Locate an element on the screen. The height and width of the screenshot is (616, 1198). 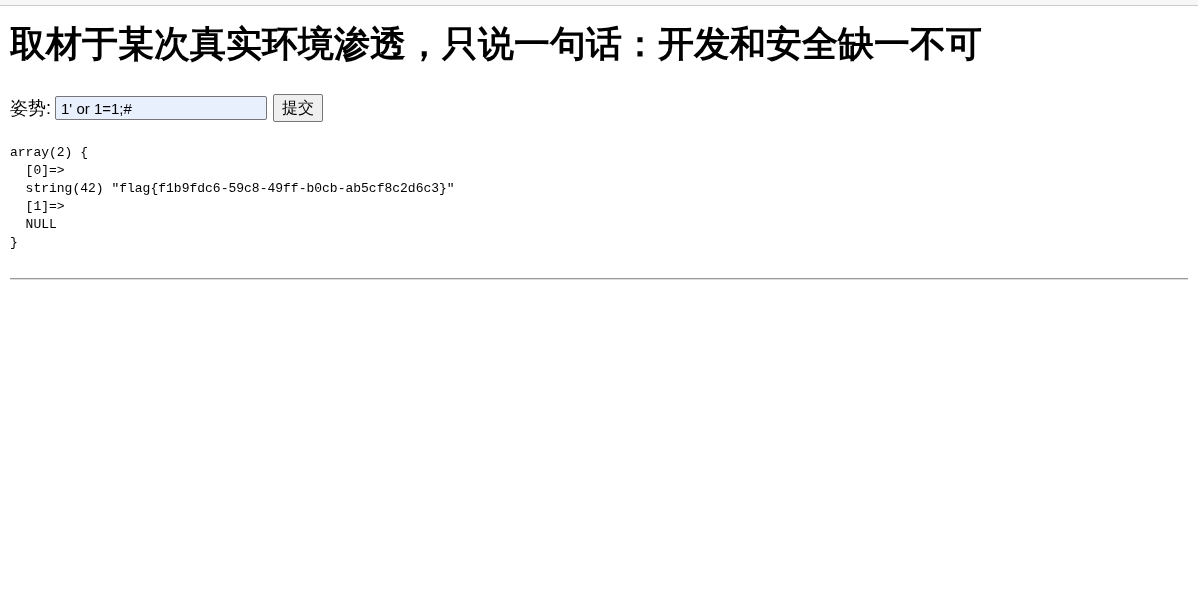
page-heading: 取材于某次真实环境渗透，只说一句话：开发和安全缺一不可 is located at coordinates (496, 44).